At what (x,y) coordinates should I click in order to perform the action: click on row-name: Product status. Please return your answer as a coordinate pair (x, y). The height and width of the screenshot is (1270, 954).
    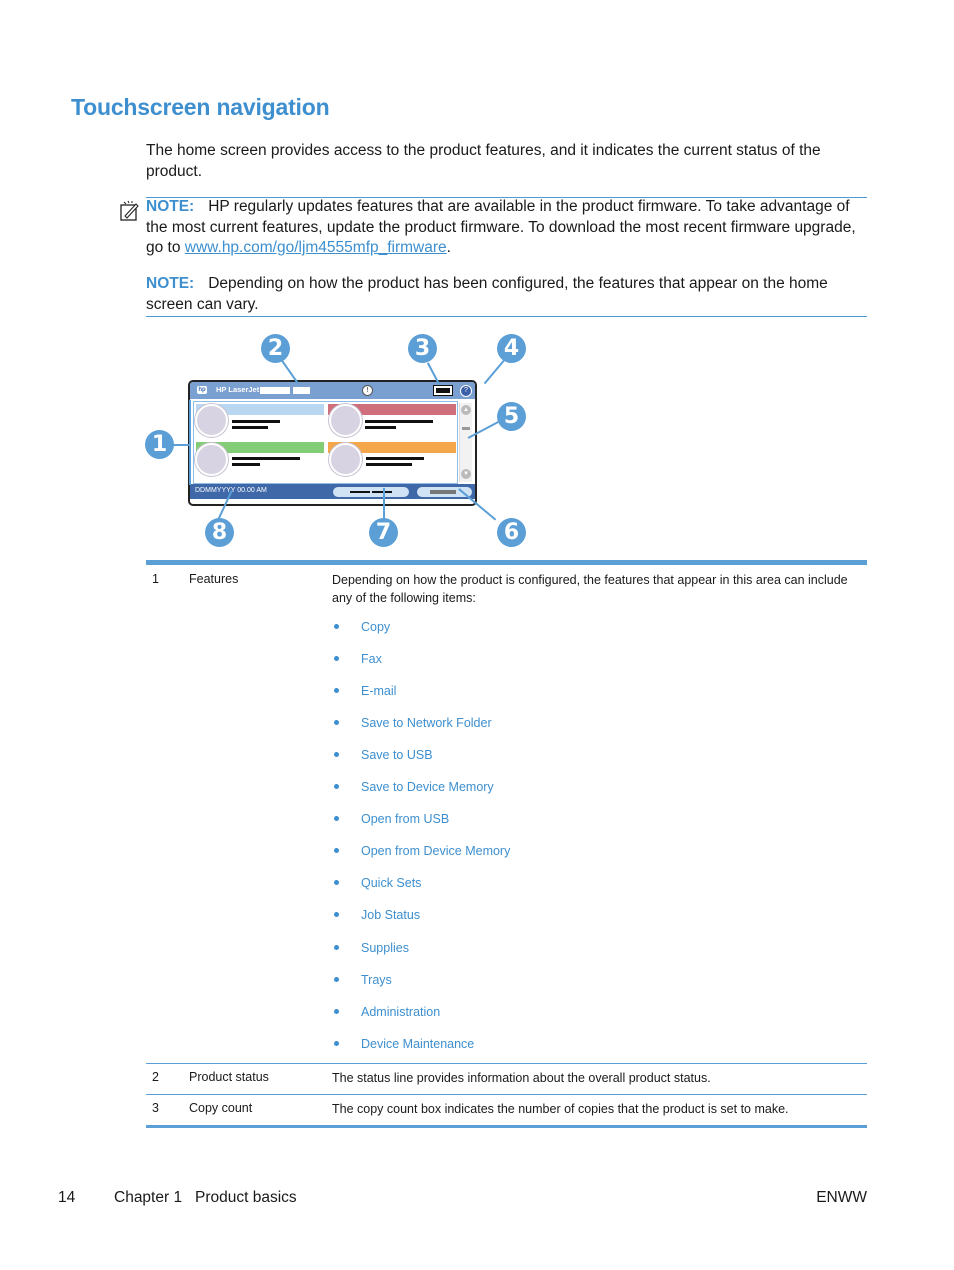
    Looking at the image, I should click on (229, 1077).